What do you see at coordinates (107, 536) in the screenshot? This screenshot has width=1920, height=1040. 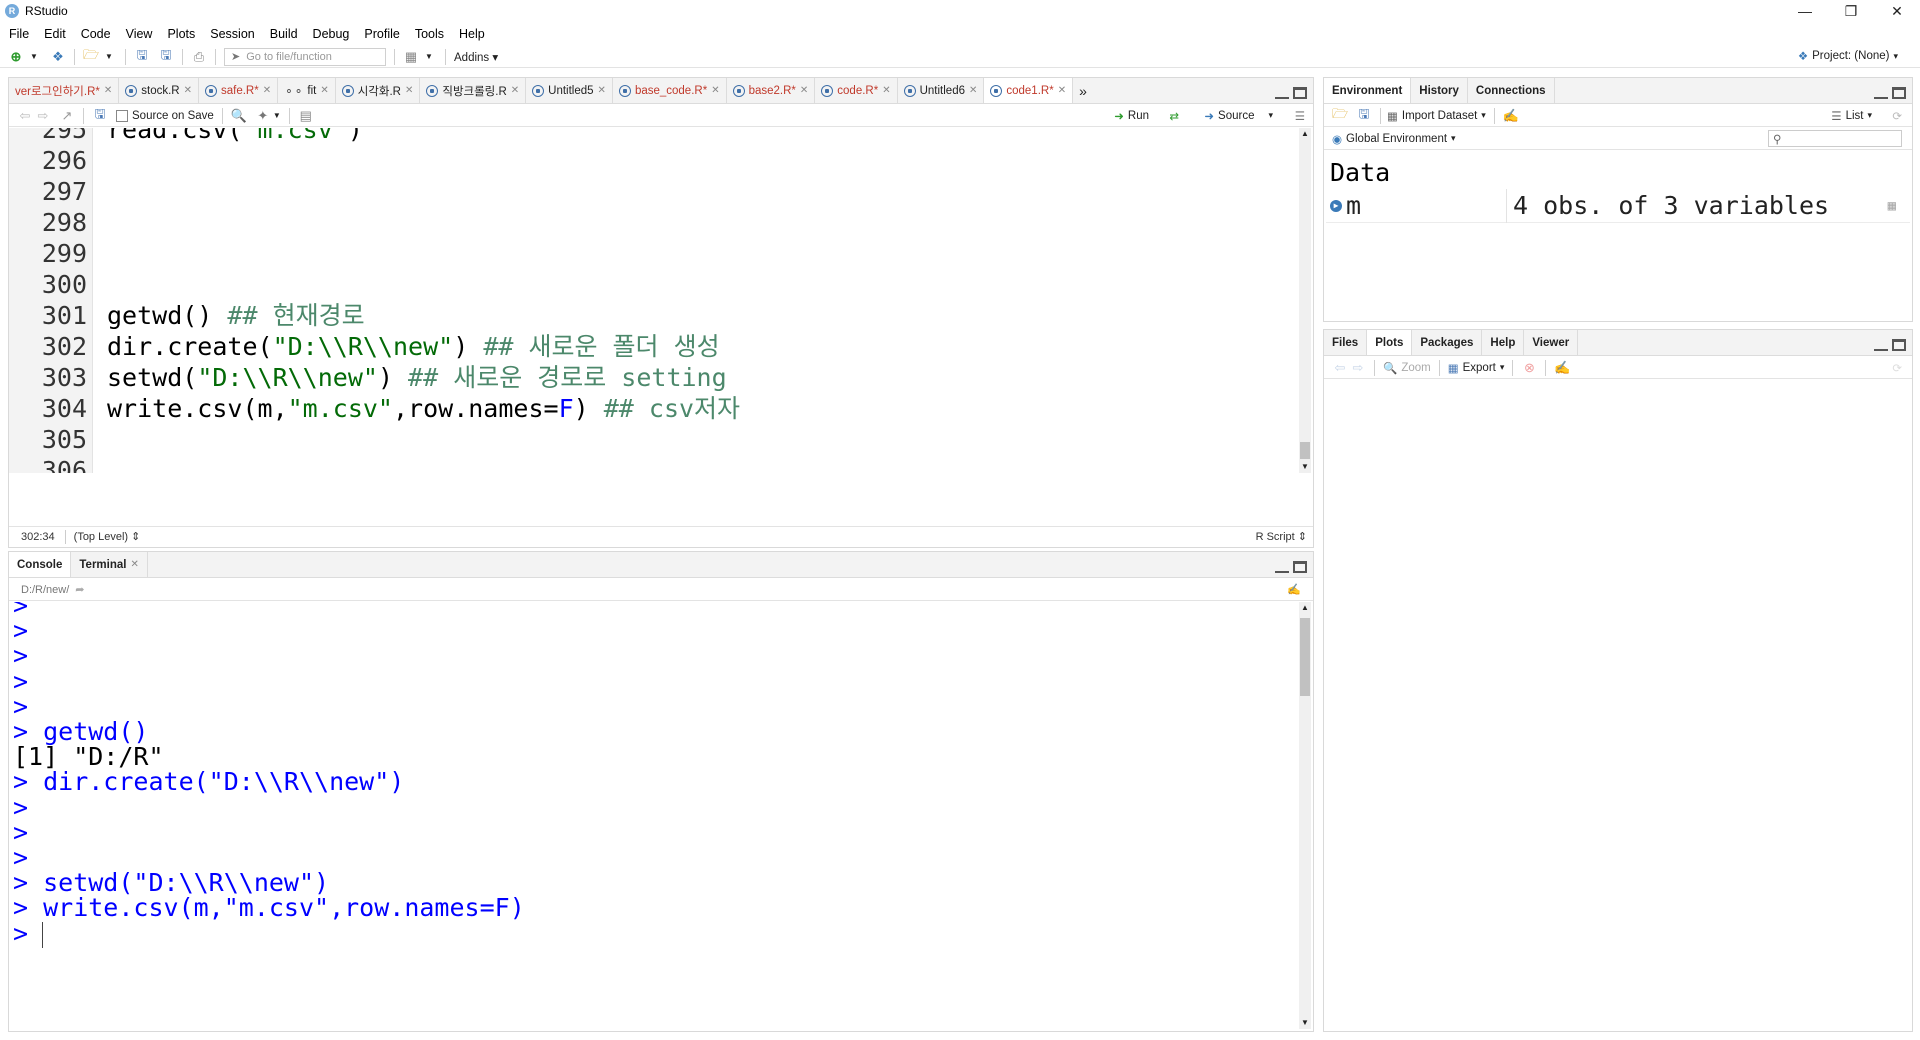 I see `scope-selector: (Top Level) ⇕` at bounding box center [107, 536].